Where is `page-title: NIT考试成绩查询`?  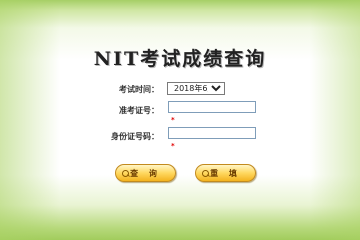
page-title: NIT考试成绩查询 is located at coordinates (180, 59).